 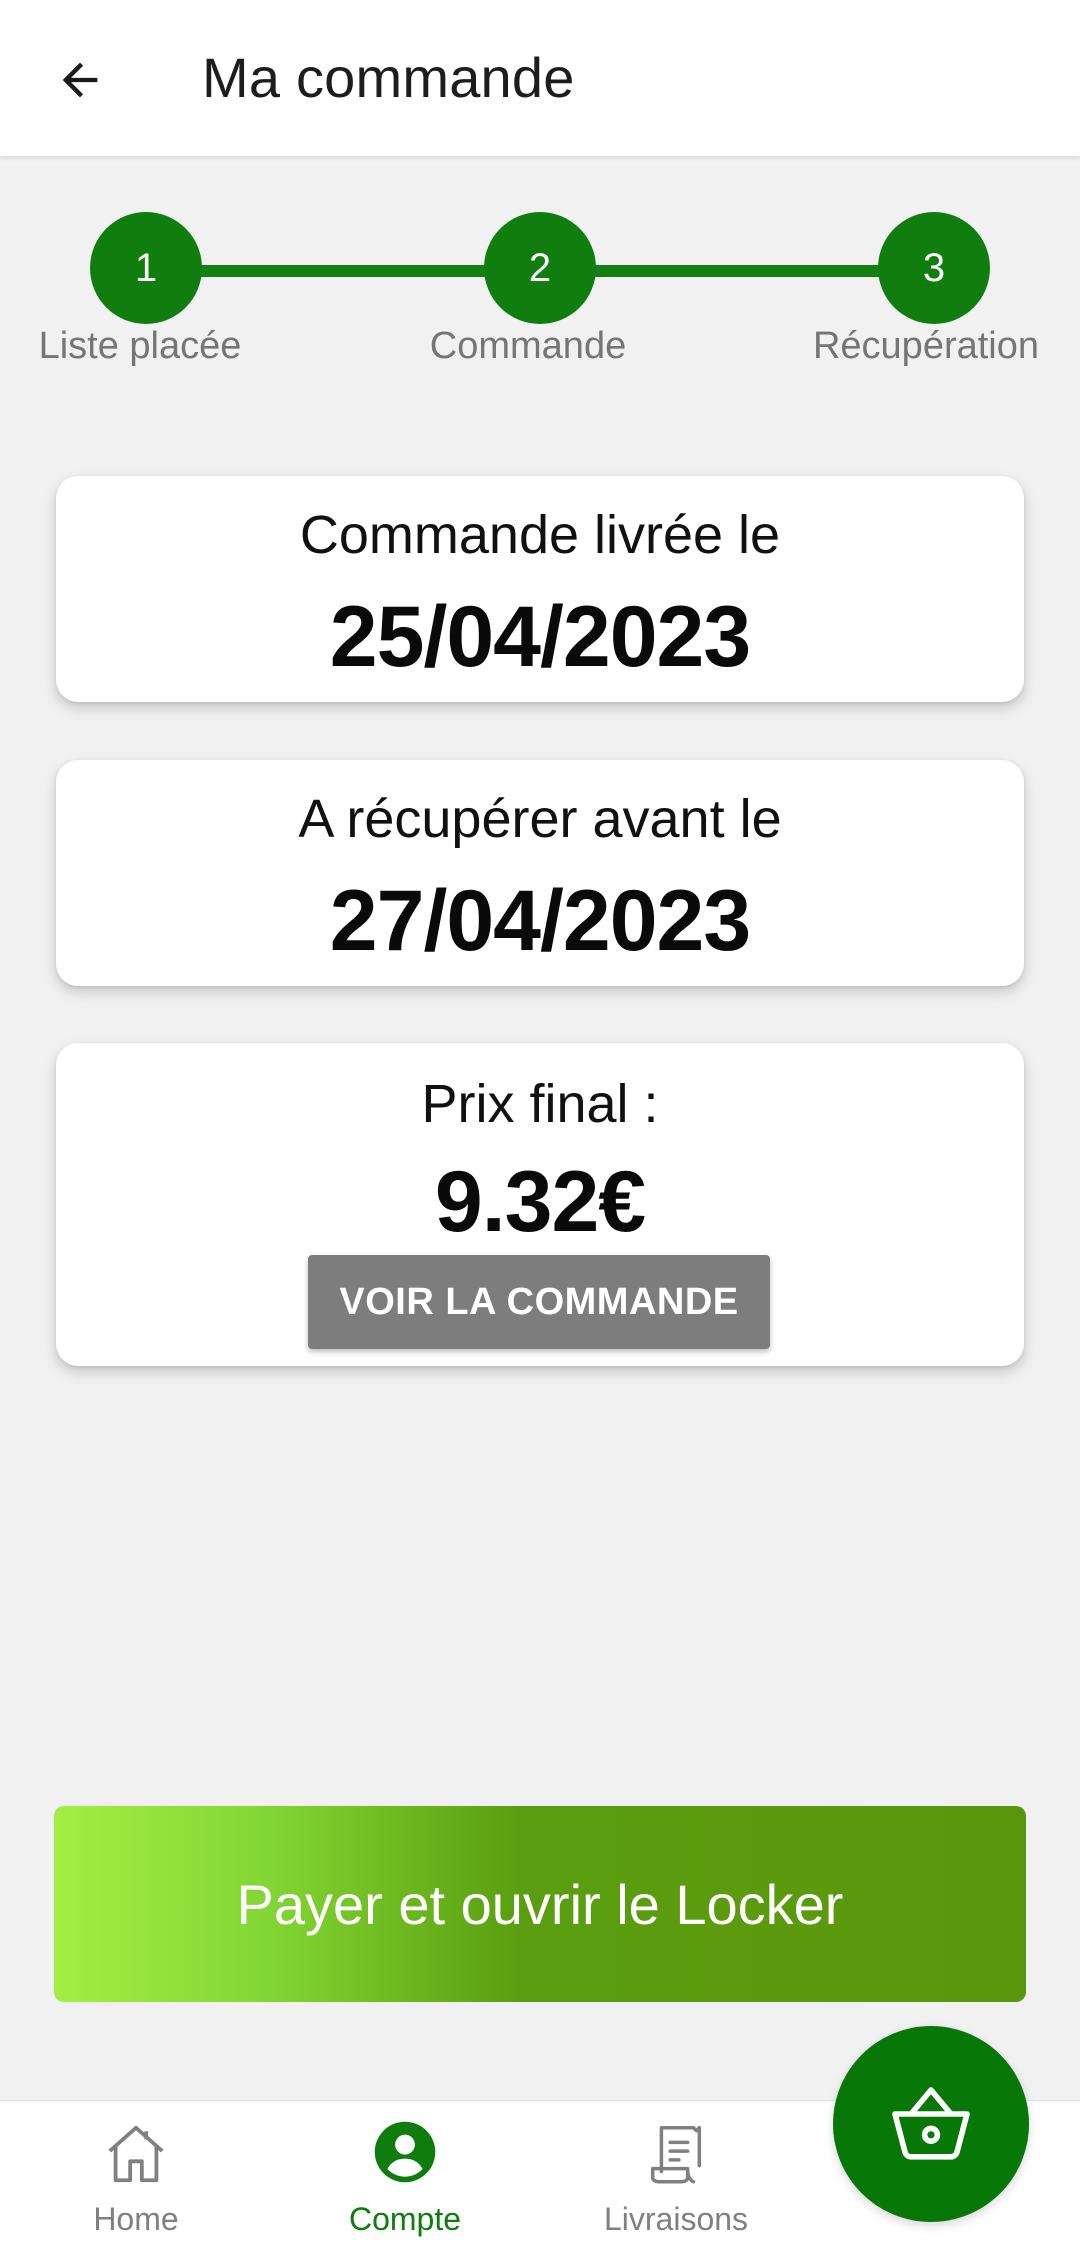 What do you see at coordinates (540, 1904) in the screenshot?
I see `pay-open-locker-button: Payer et ouvrir le Locker` at bounding box center [540, 1904].